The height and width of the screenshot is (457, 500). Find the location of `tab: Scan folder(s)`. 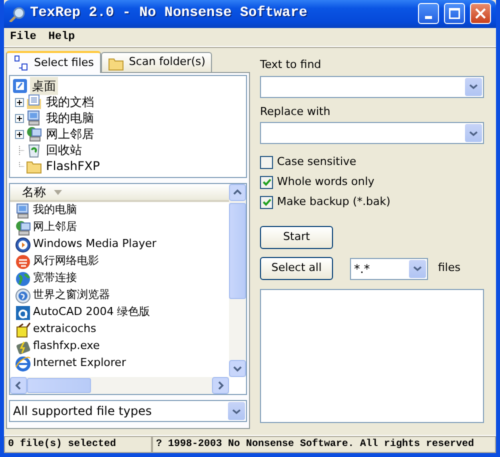

tab: Scan folder(s) is located at coordinates (156, 62).